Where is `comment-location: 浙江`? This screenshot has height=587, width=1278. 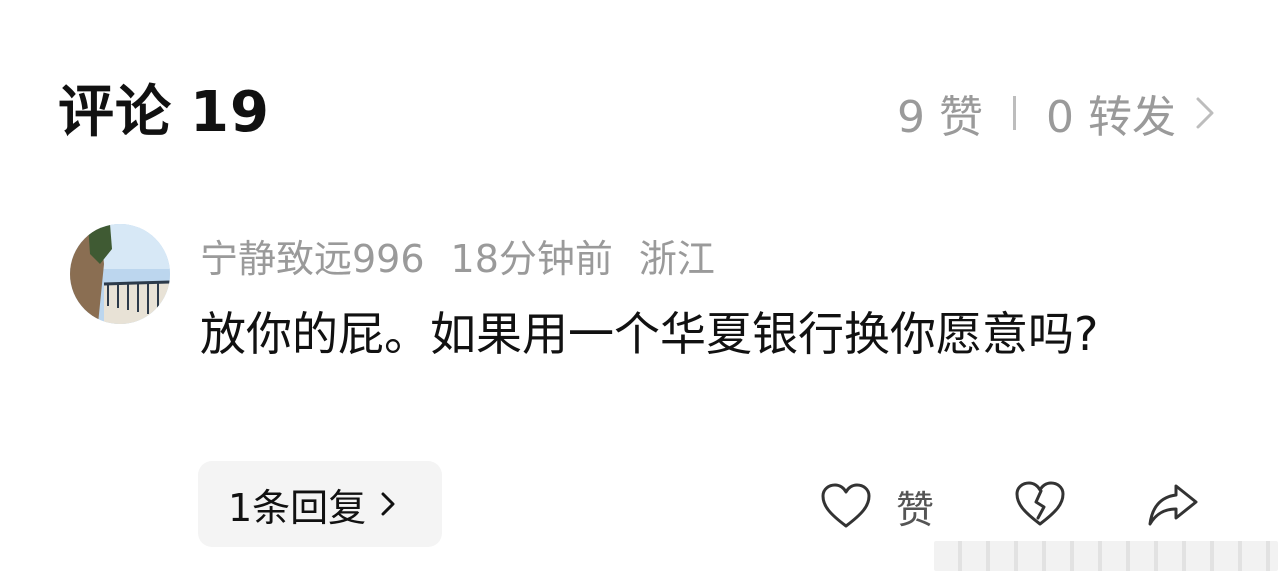 comment-location: 浙江 is located at coordinates (676, 259).